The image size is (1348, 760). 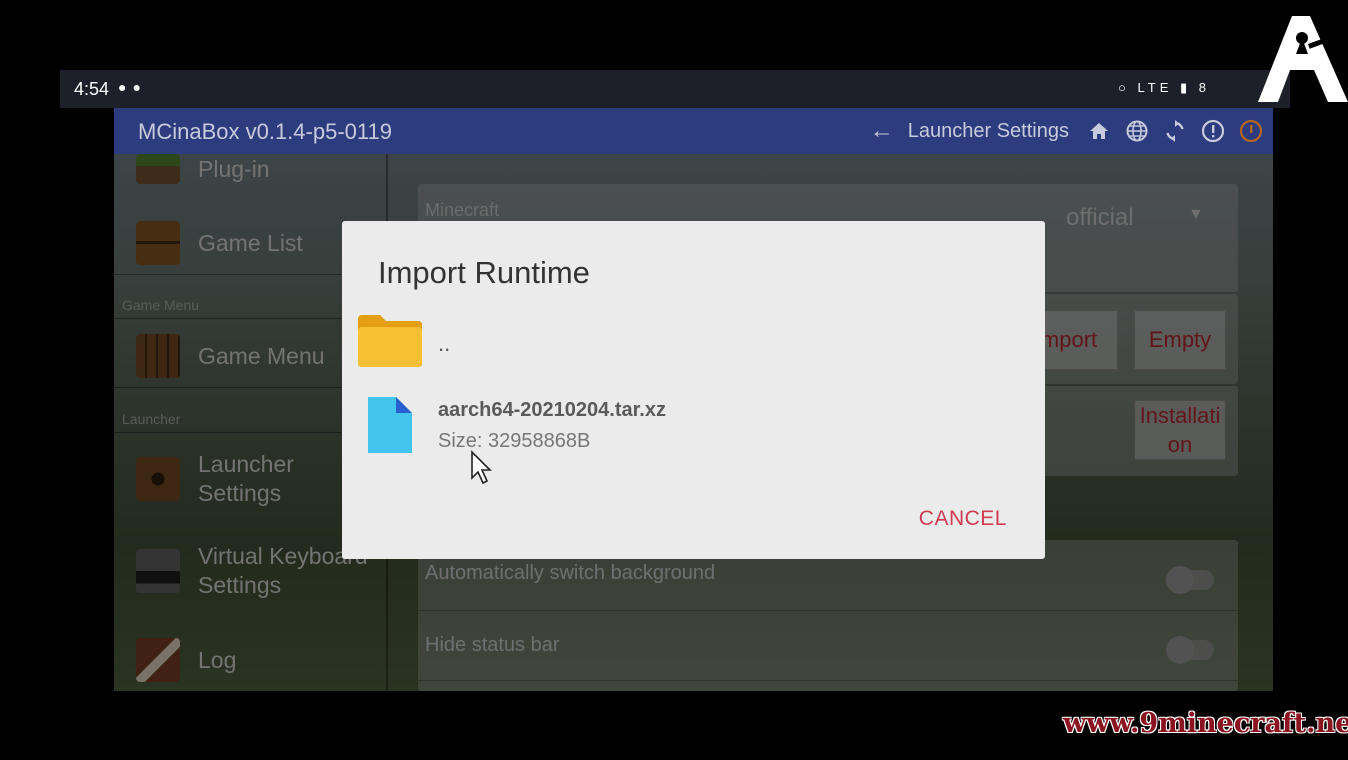 I want to click on globe-icon, so click(x=1137, y=131).